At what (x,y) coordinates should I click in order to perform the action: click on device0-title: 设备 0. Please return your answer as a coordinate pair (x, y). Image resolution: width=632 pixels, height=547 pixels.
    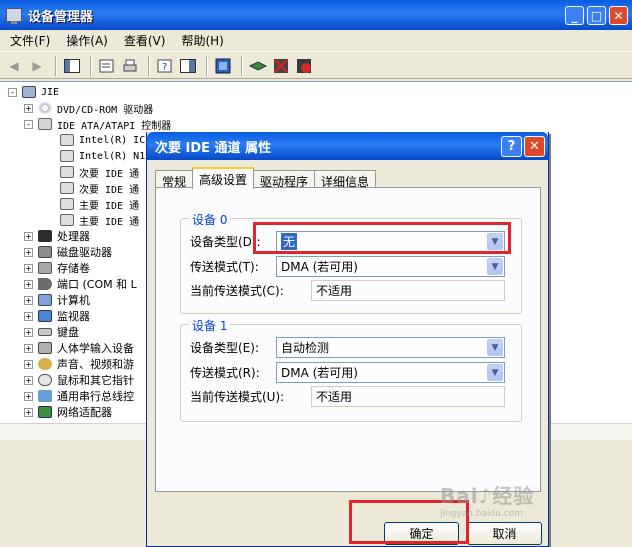
    Looking at the image, I should click on (210, 219).